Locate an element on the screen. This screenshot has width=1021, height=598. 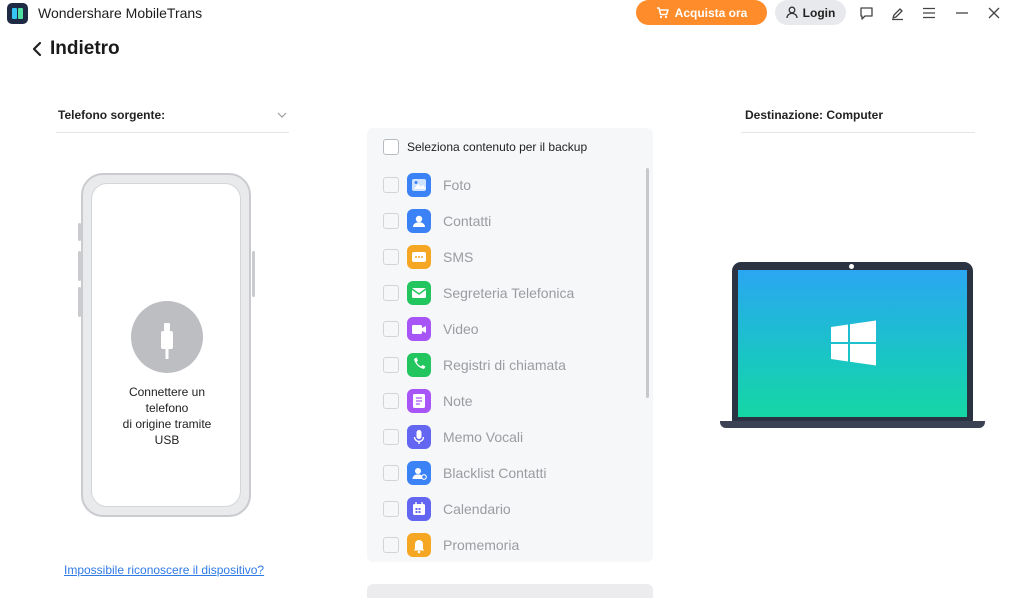
windows-logo-icon is located at coordinates (853, 343).